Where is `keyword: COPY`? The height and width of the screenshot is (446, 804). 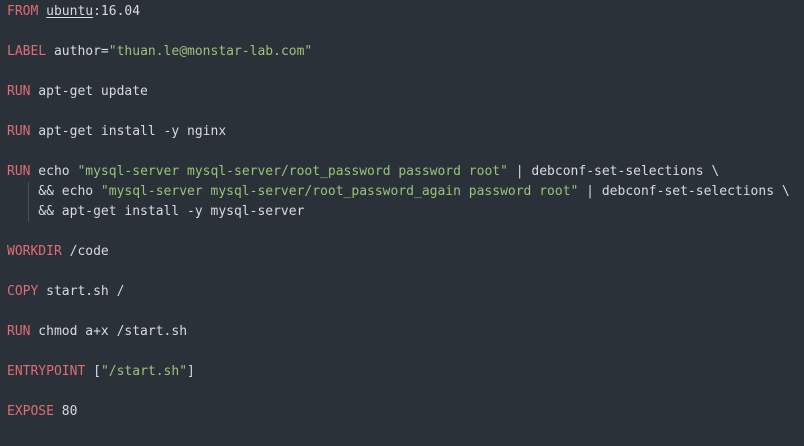 keyword: COPY is located at coordinates (23, 291).